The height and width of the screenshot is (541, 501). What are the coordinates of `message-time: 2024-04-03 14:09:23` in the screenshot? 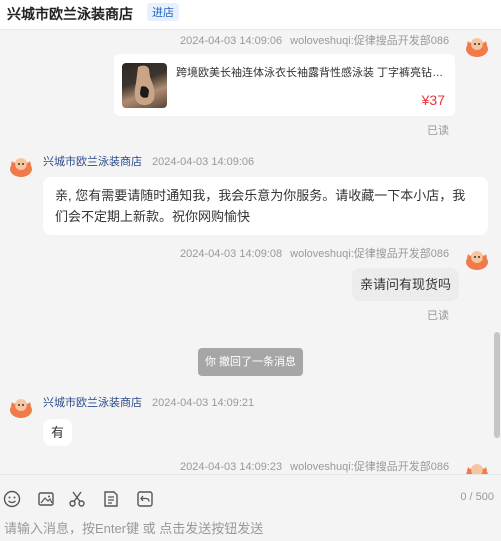 It's located at (231, 467).